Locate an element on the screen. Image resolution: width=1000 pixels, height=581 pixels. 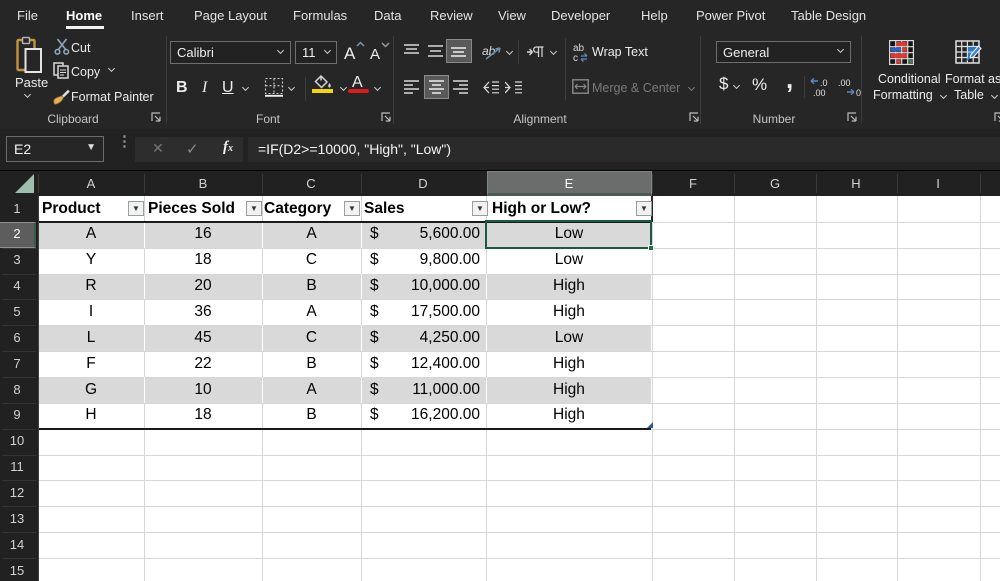
svg-text: c is located at coordinates (575, 57).